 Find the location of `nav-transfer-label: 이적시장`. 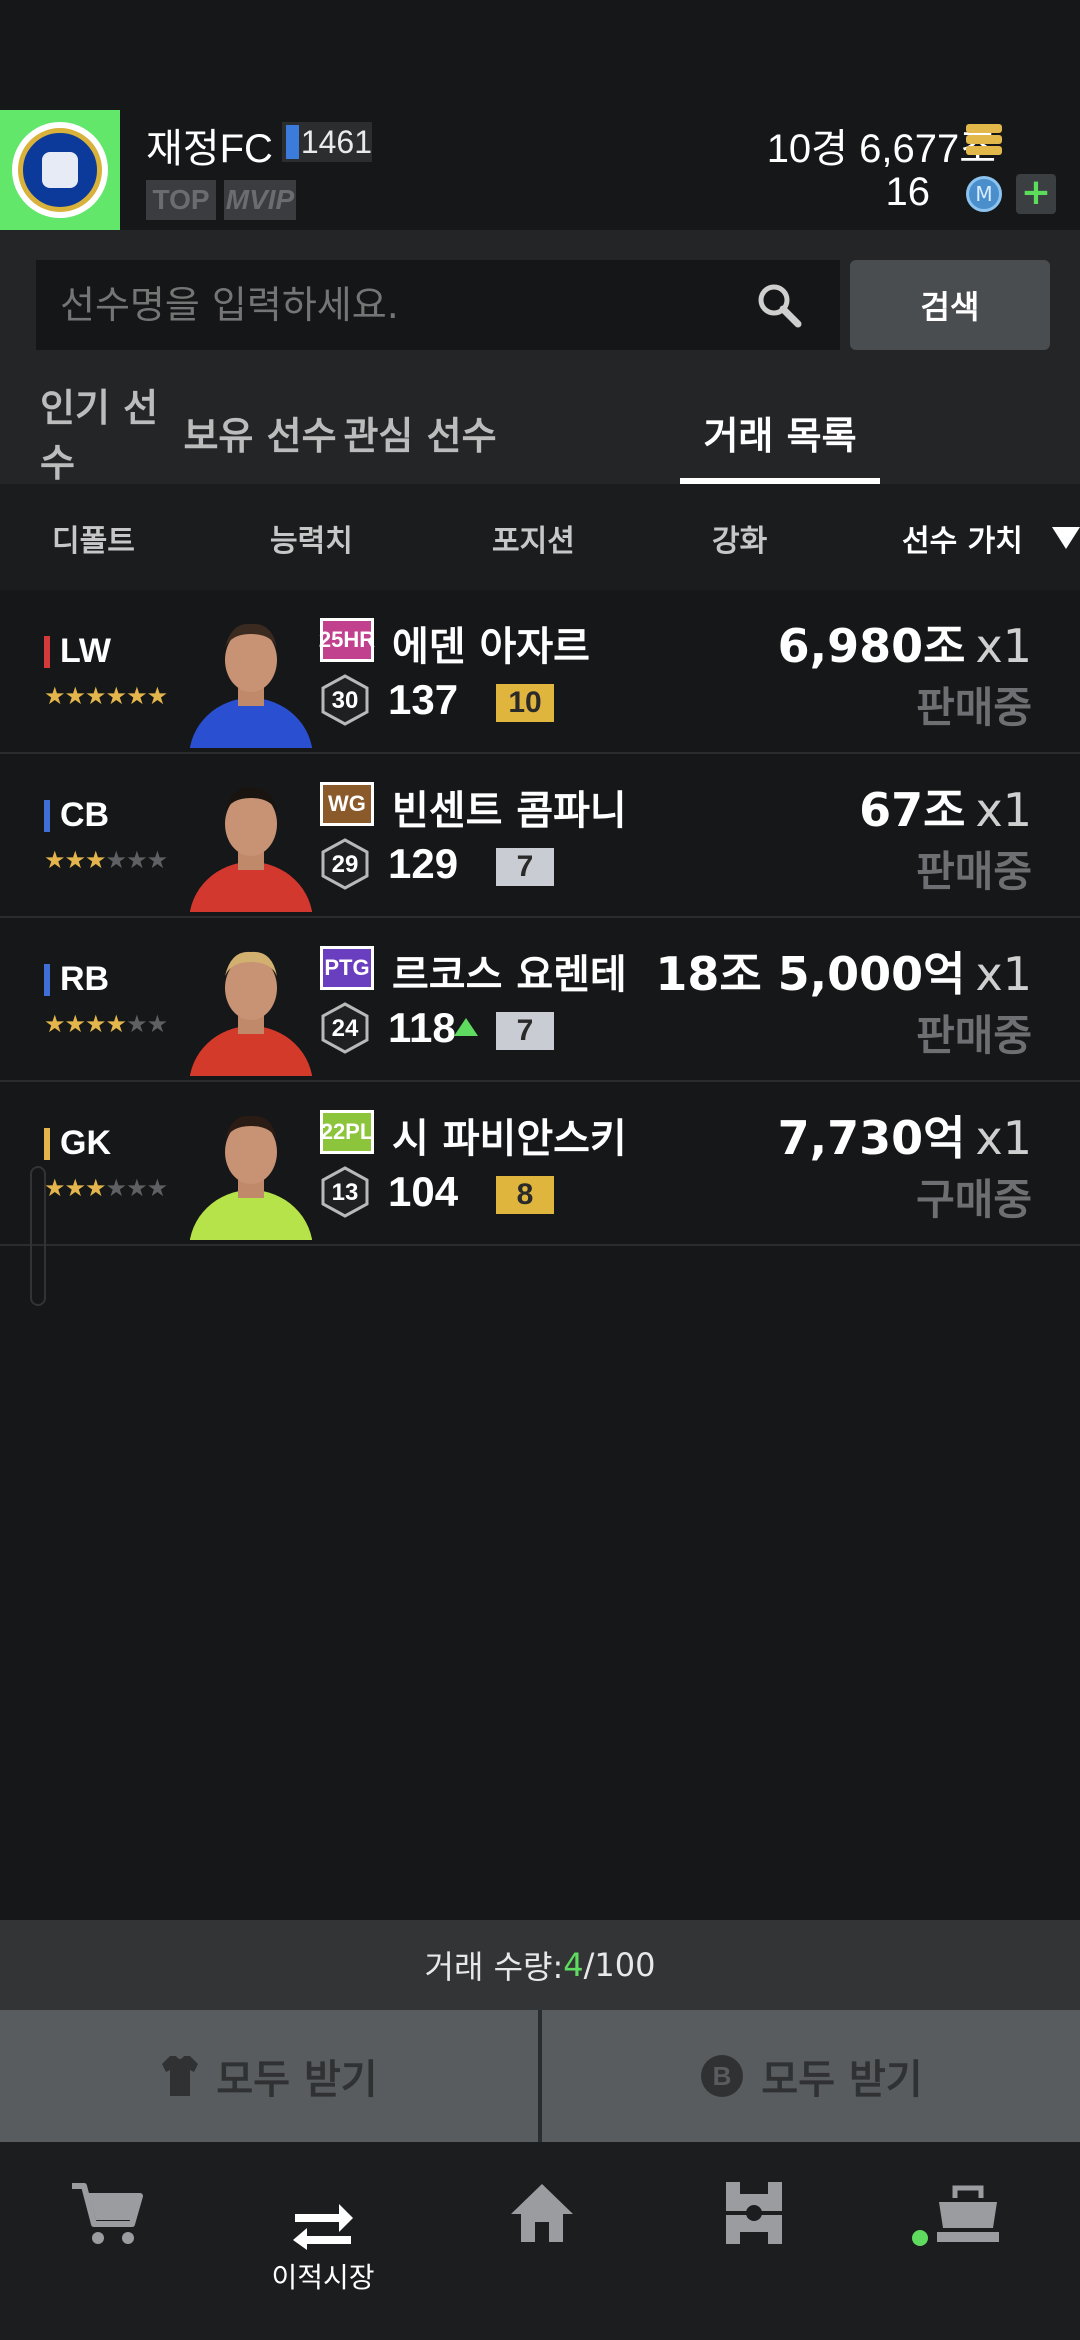

nav-transfer-label: 이적시장 is located at coordinates (323, 2277).